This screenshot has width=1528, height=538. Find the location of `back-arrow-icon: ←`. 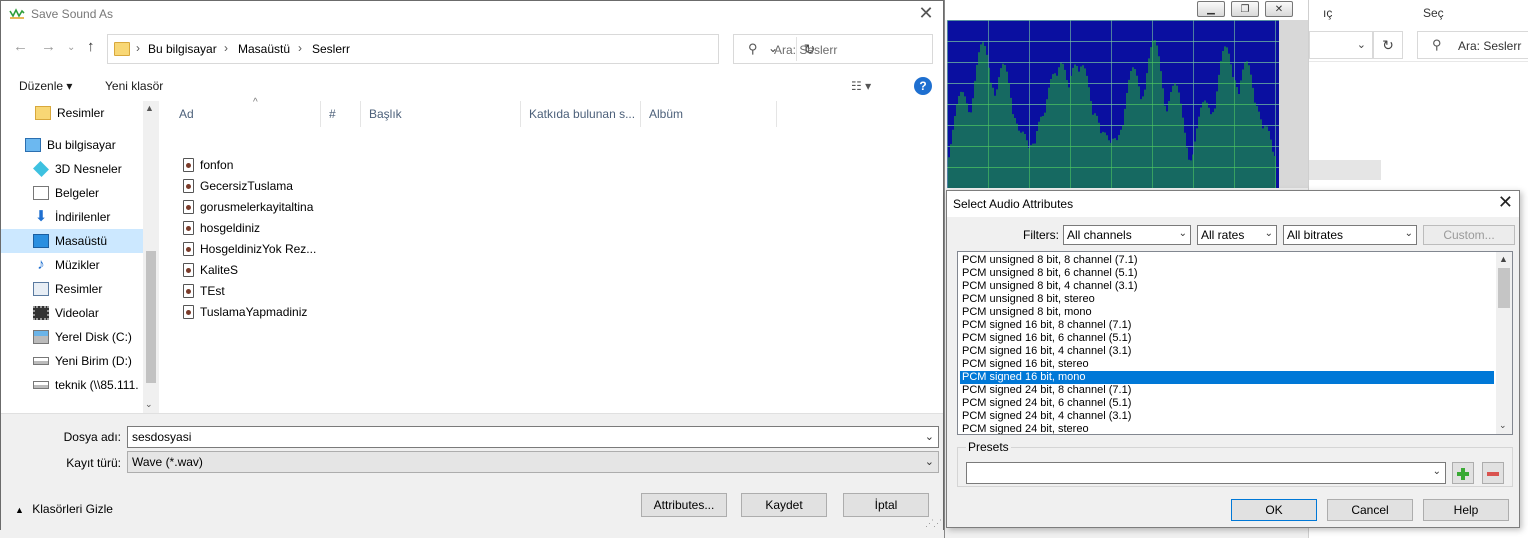

back-arrow-icon: ← is located at coordinates (20, 46).